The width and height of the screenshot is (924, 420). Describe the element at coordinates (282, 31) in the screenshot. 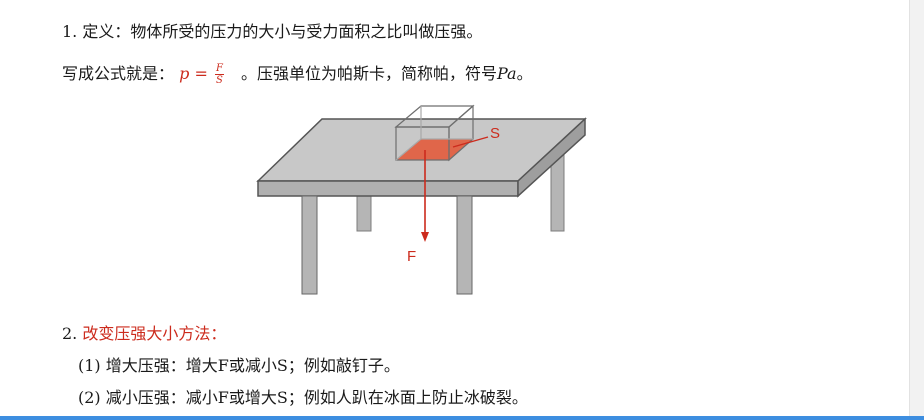

I see `definition-text: 定义：物体所受的压力的大小与受力面积之比叫做压强。` at that location.